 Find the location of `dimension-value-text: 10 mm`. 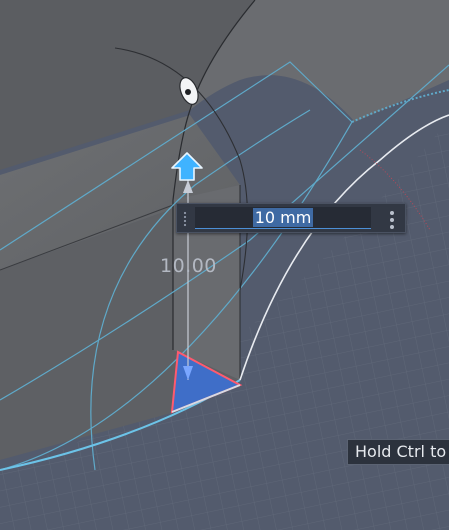

dimension-value-text: 10 mm is located at coordinates (283, 217).